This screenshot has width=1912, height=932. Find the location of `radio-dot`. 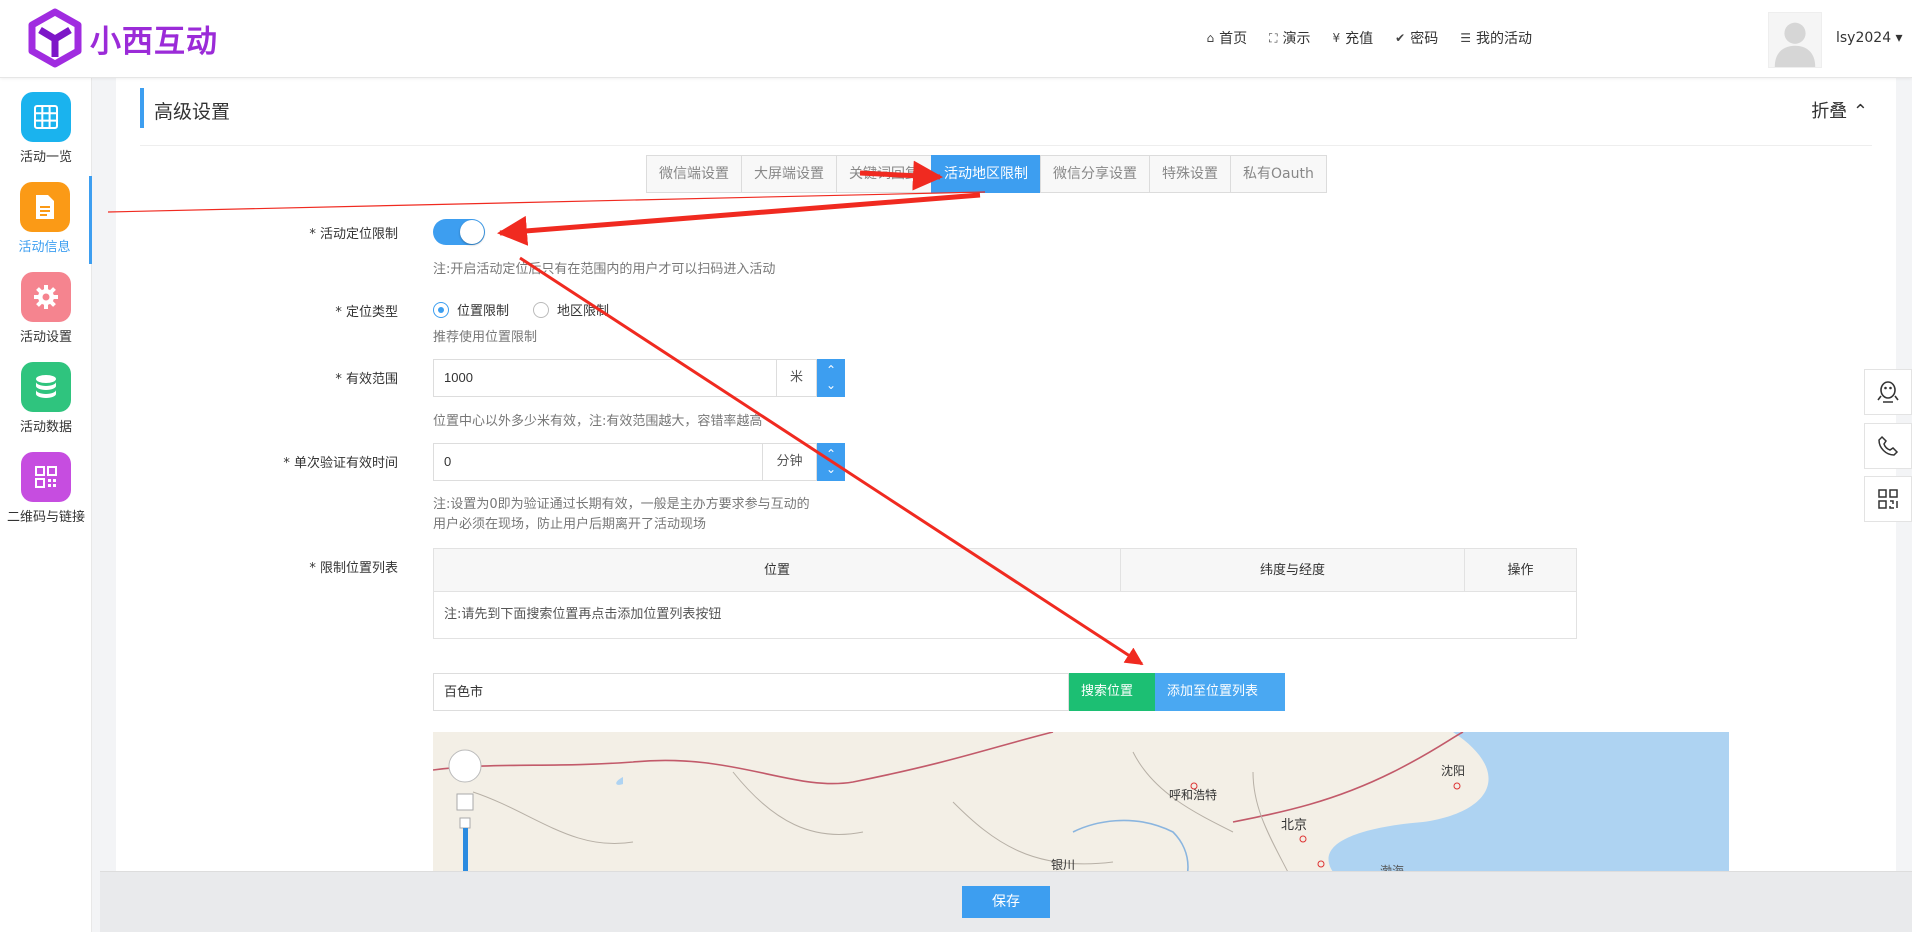

radio-dot is located at coordinates (441, 309).